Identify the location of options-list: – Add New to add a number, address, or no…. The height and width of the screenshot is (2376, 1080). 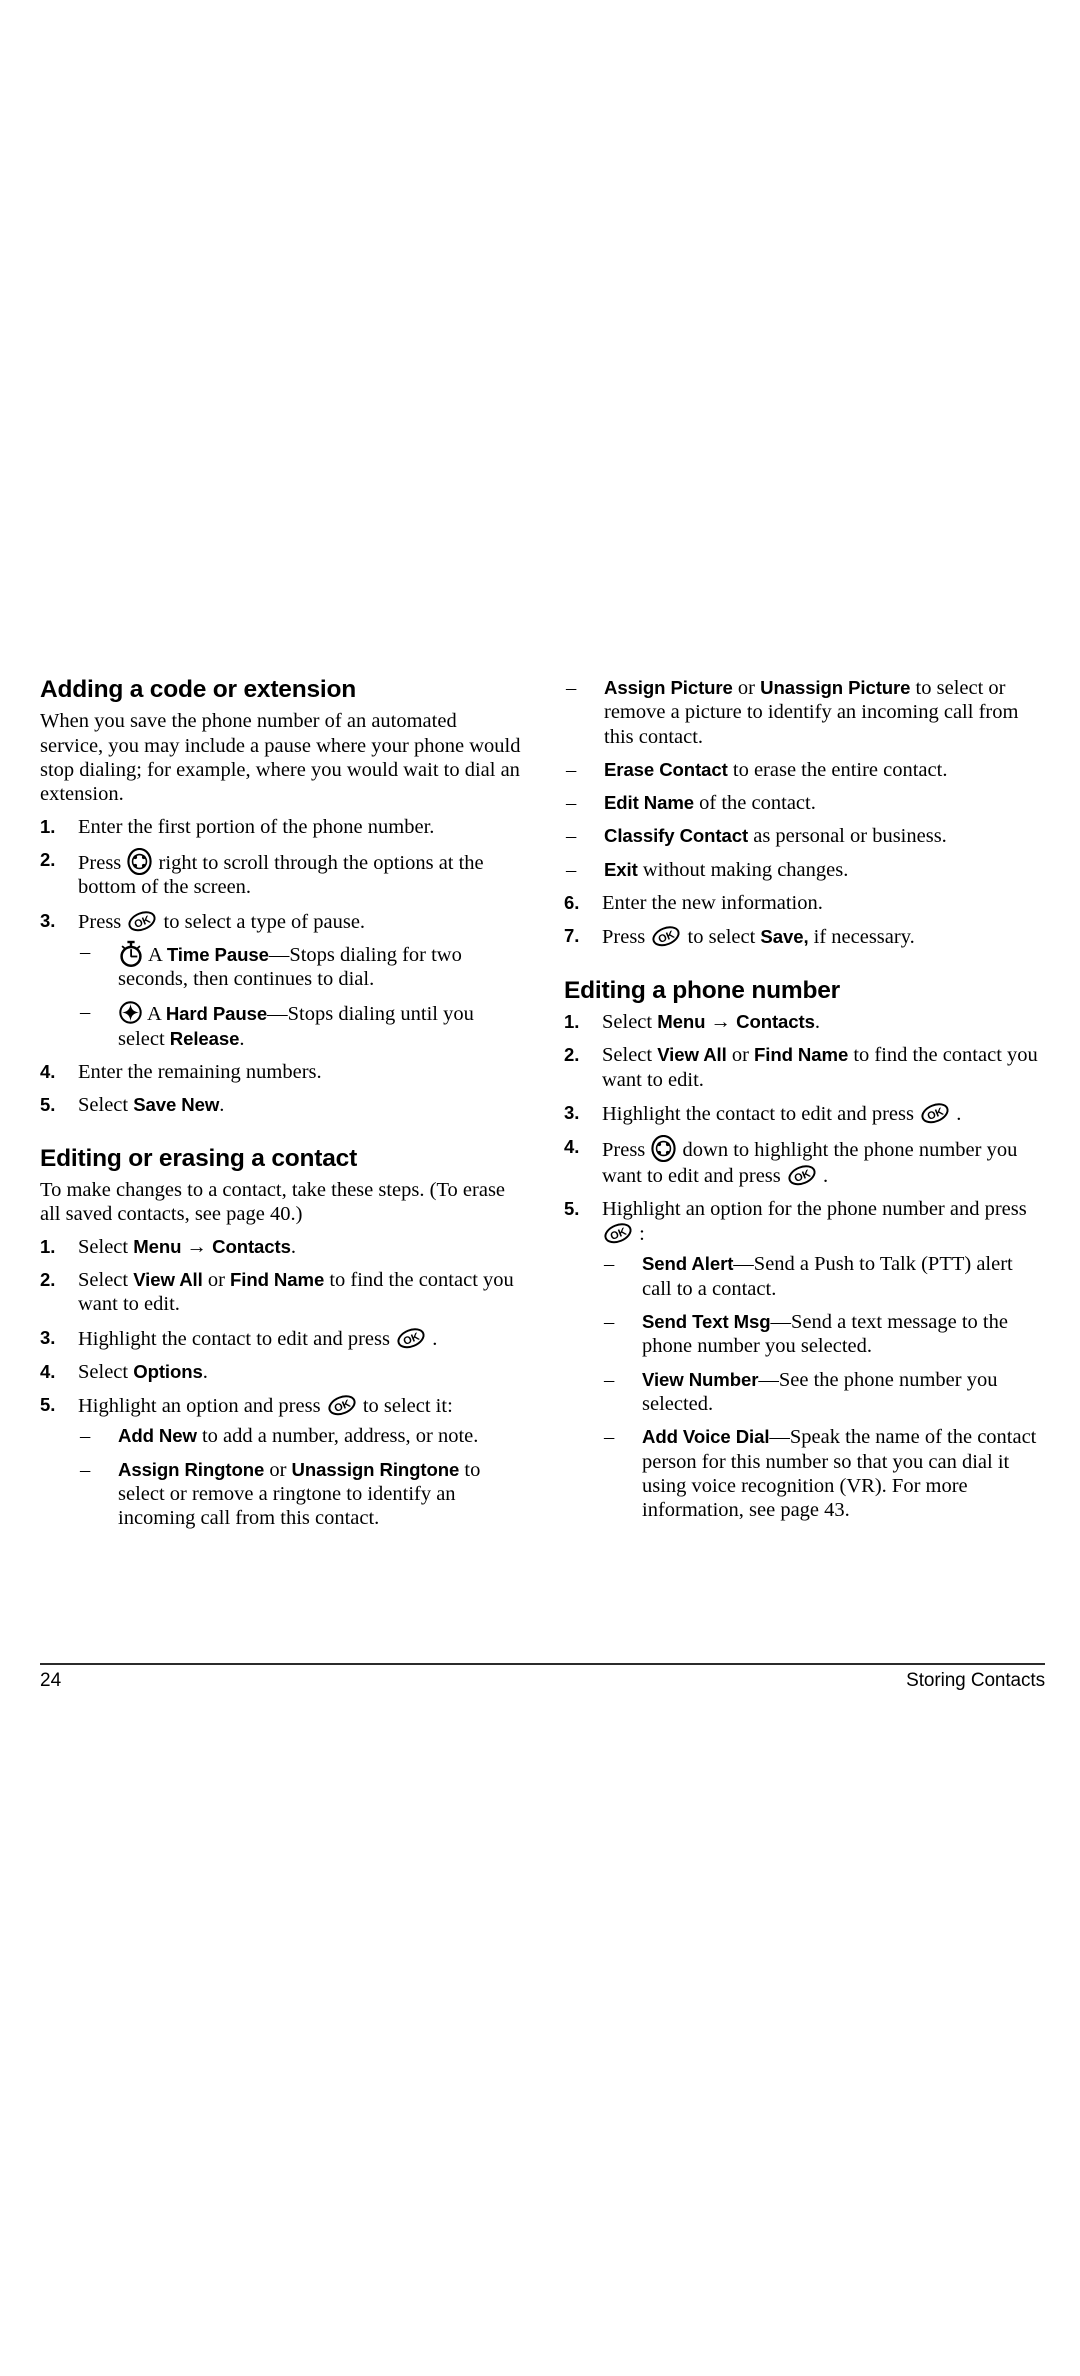
(300, 1477).